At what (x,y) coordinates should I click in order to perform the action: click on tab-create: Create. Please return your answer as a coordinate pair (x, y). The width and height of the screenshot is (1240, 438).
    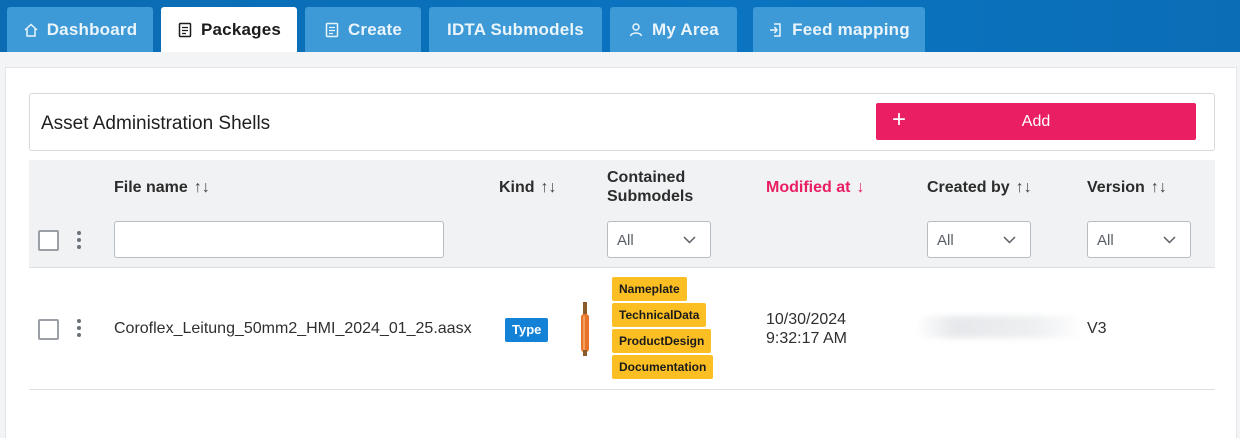
    Looking at the image, I should click on (363, 29).